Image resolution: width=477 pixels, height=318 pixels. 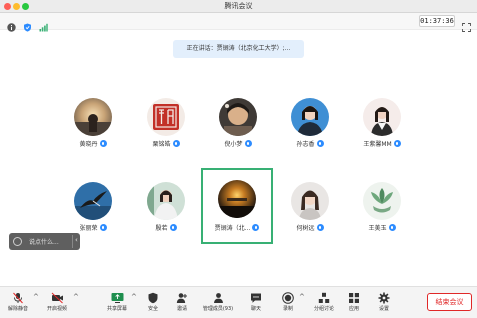 What do you see at coordinates (377, 228) in the screenshot?
I see `participant-name: 王美玉` at bounding box center [377, 228].